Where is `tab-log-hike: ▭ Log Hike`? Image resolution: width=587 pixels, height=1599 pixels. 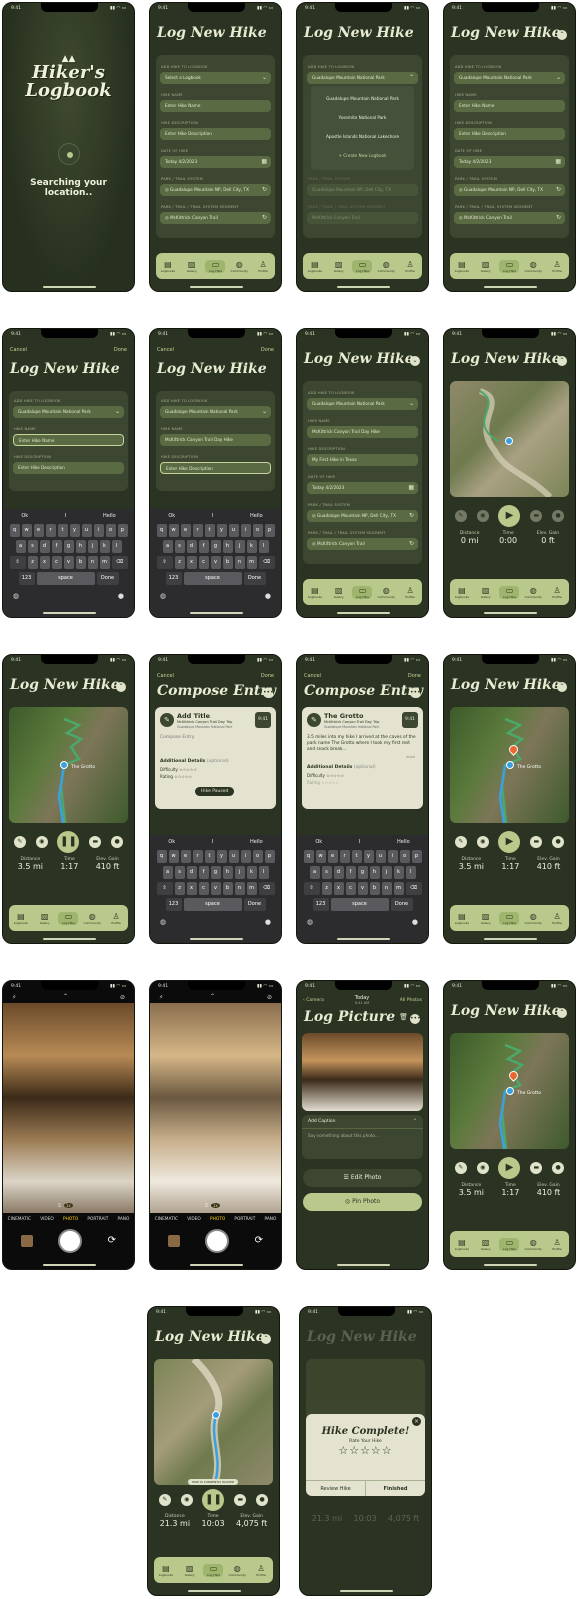
tab-log-hike: ▭ Log Hike is located at coordinates (362, 592).